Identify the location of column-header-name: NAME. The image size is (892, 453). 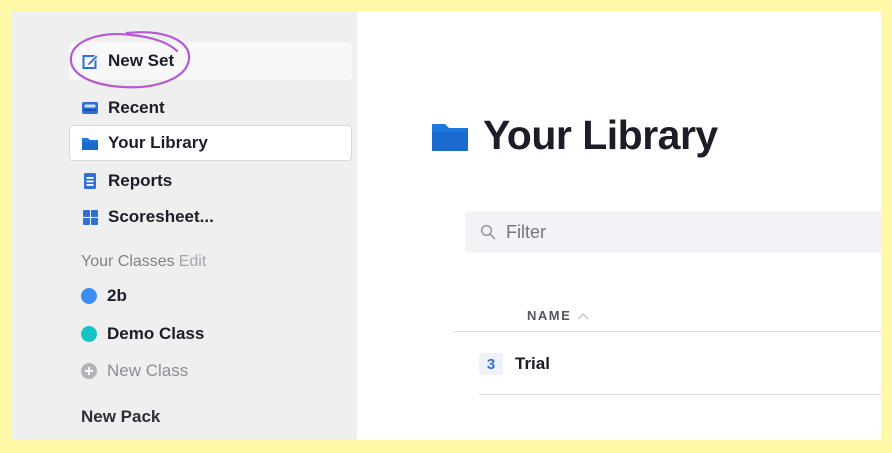
(558, 315).